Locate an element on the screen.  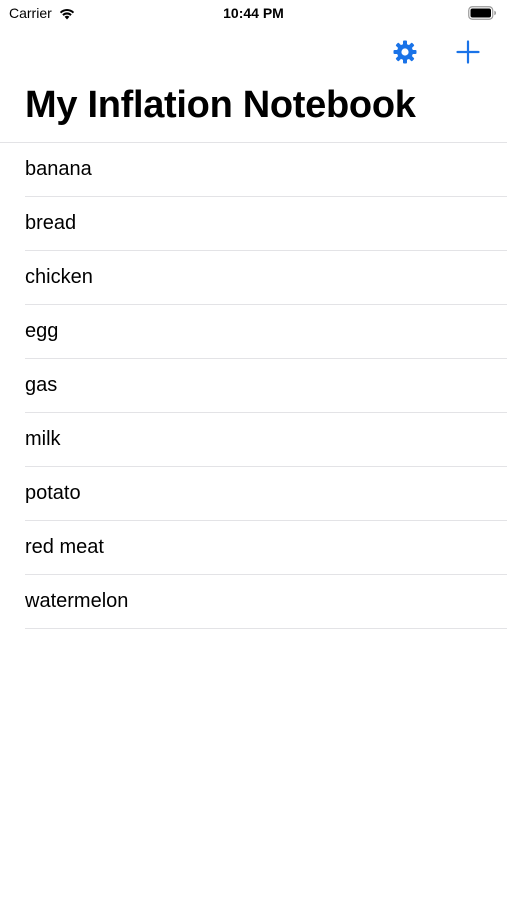
list-item-label: egg is located at coordinates (42, 331).